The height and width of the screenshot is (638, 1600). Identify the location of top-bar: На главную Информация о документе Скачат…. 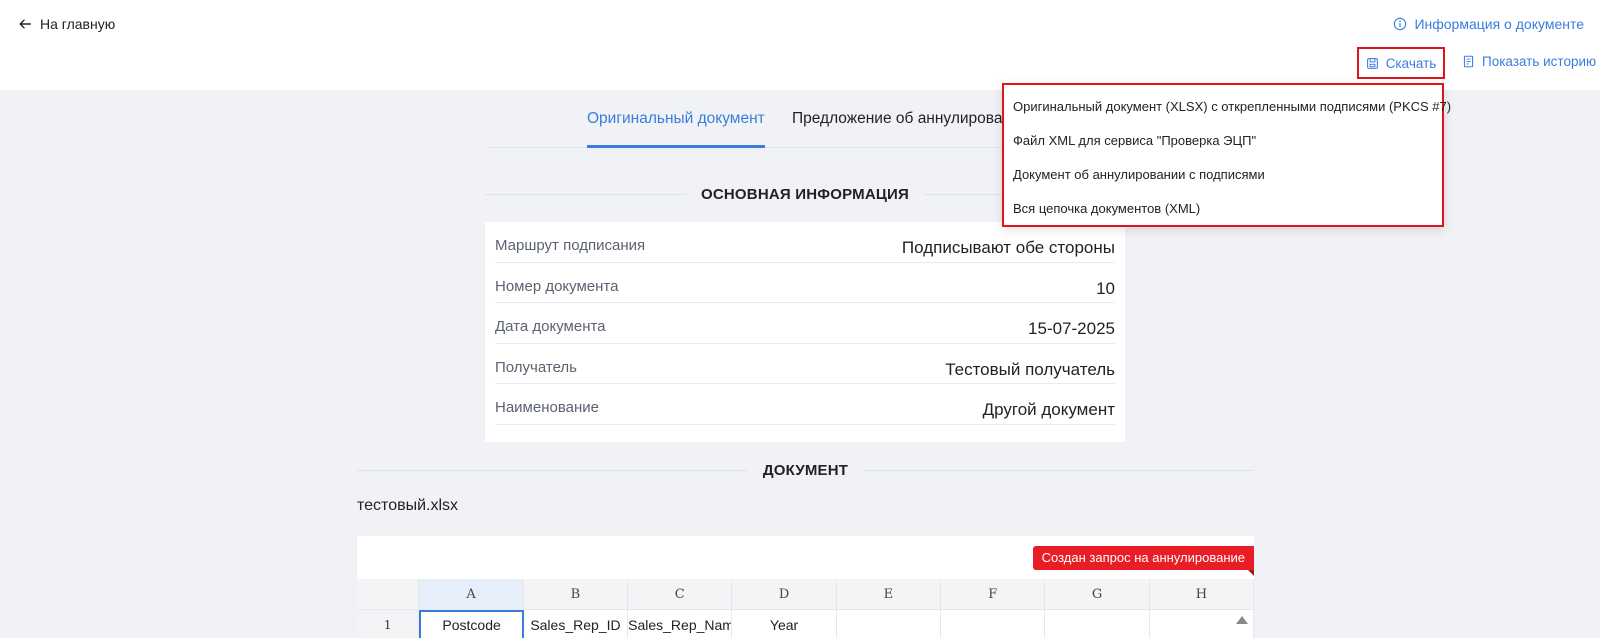
(800, 45).